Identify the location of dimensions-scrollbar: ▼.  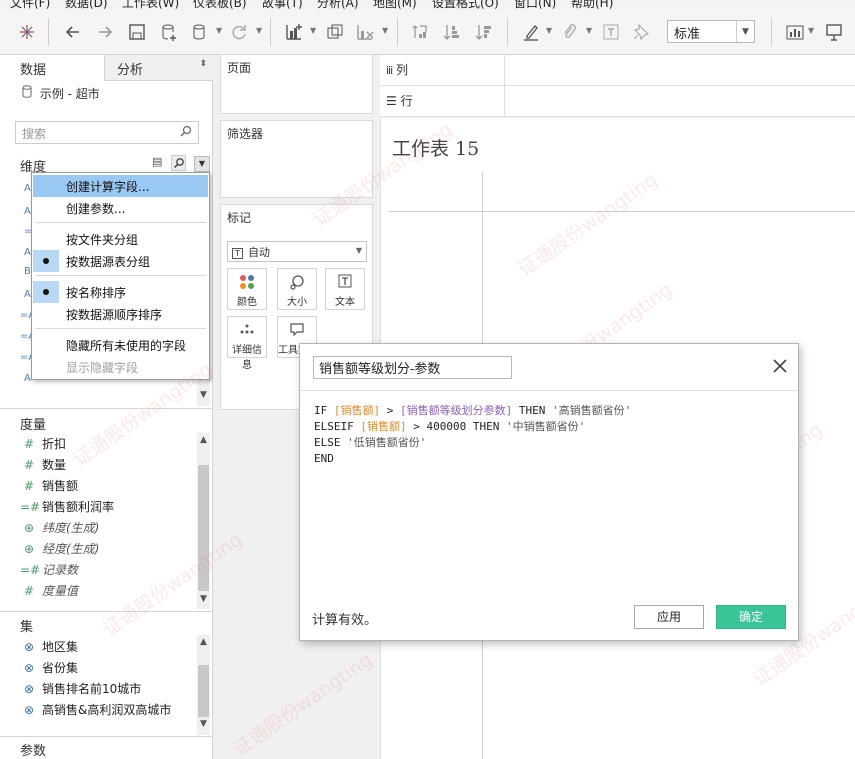
(203, 392).